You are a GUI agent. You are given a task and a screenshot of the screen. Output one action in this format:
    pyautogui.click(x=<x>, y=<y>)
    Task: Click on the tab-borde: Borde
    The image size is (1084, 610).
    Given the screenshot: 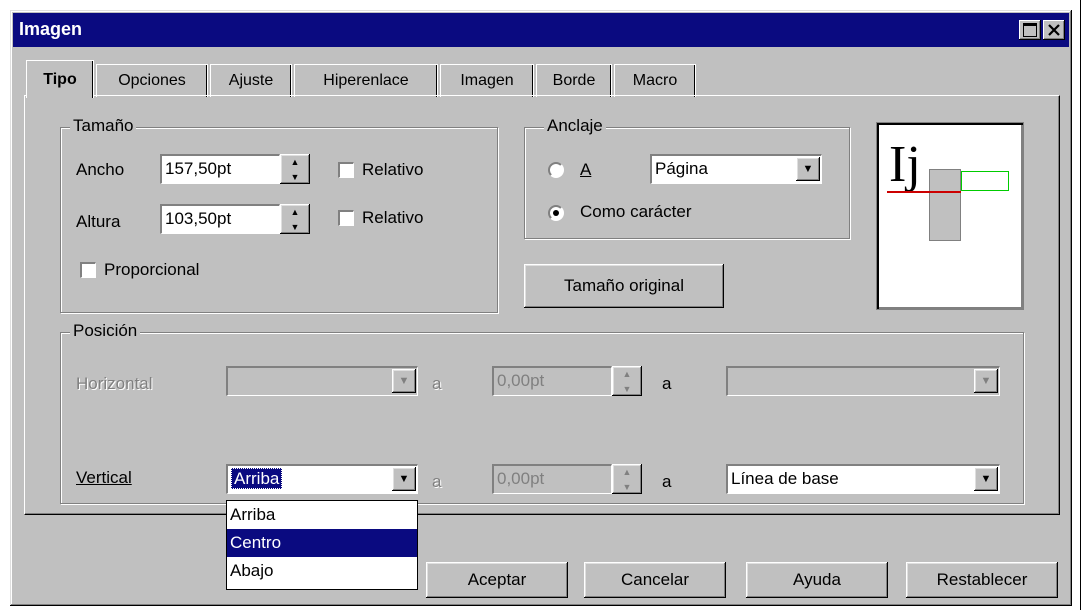 What is the action you would take?
    pyautogui.click(x=574, y=80)
    